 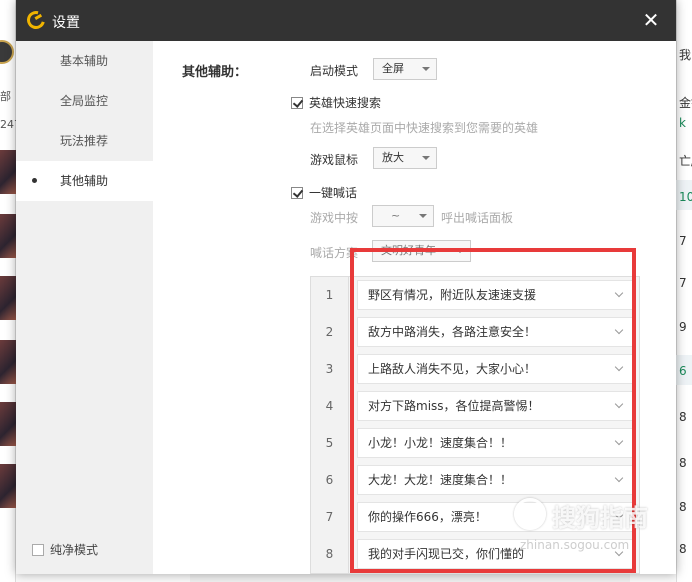 I want to click on active-dot-icon, so click(x=34, y=180).